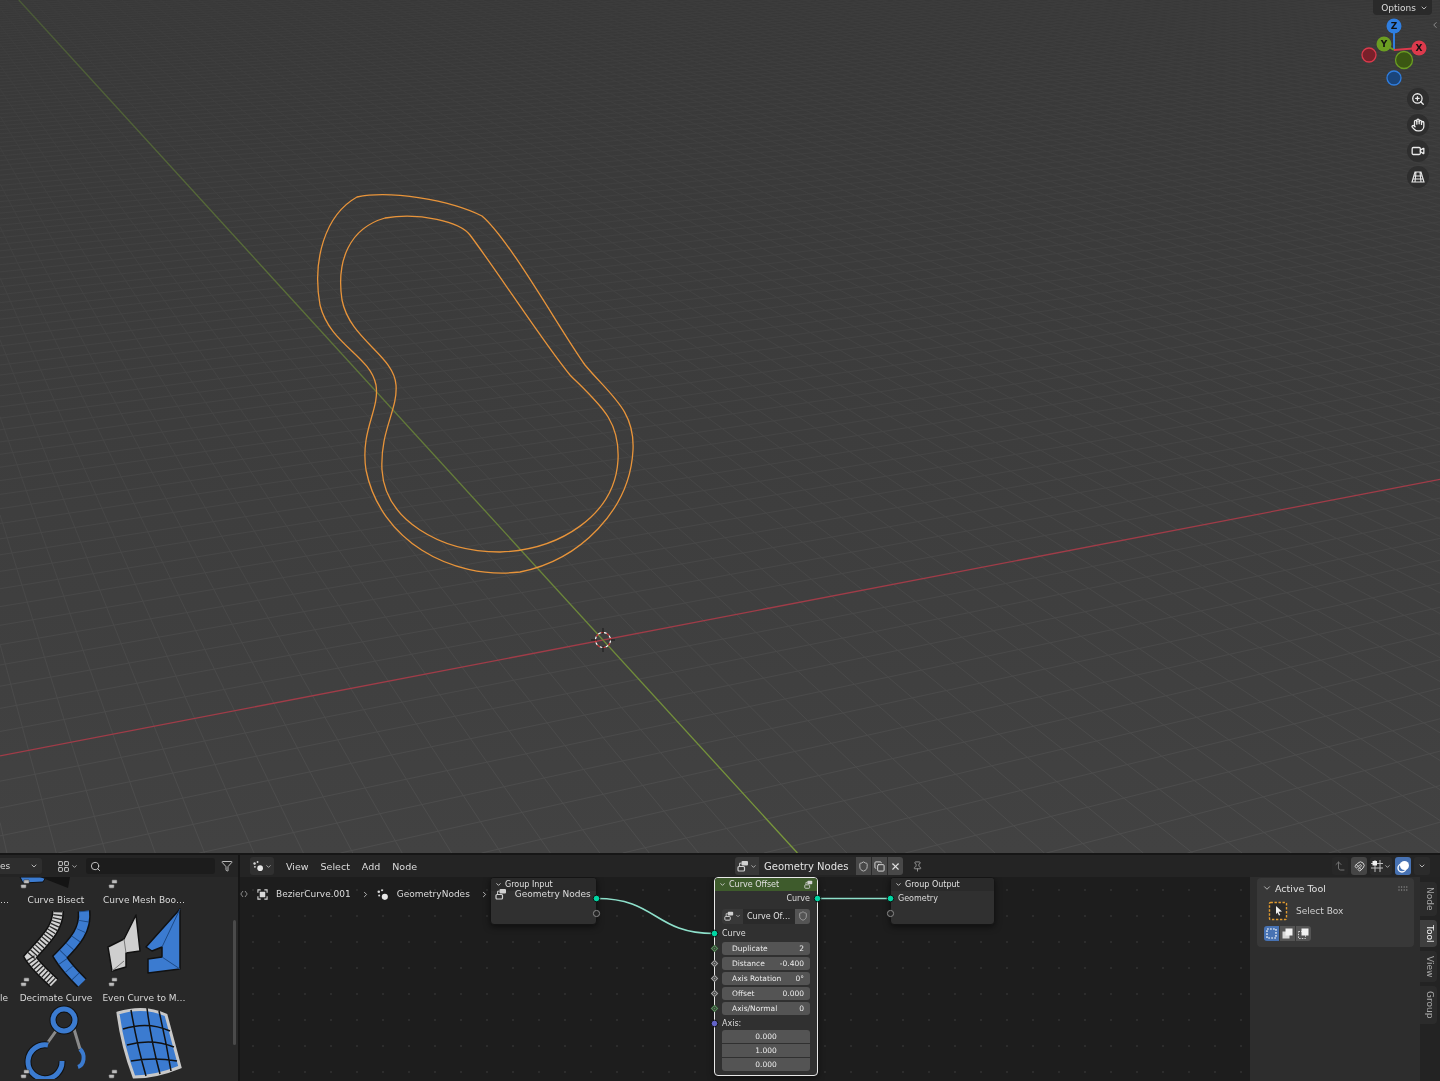  I want to click on pin-icon, so click(917, 866).